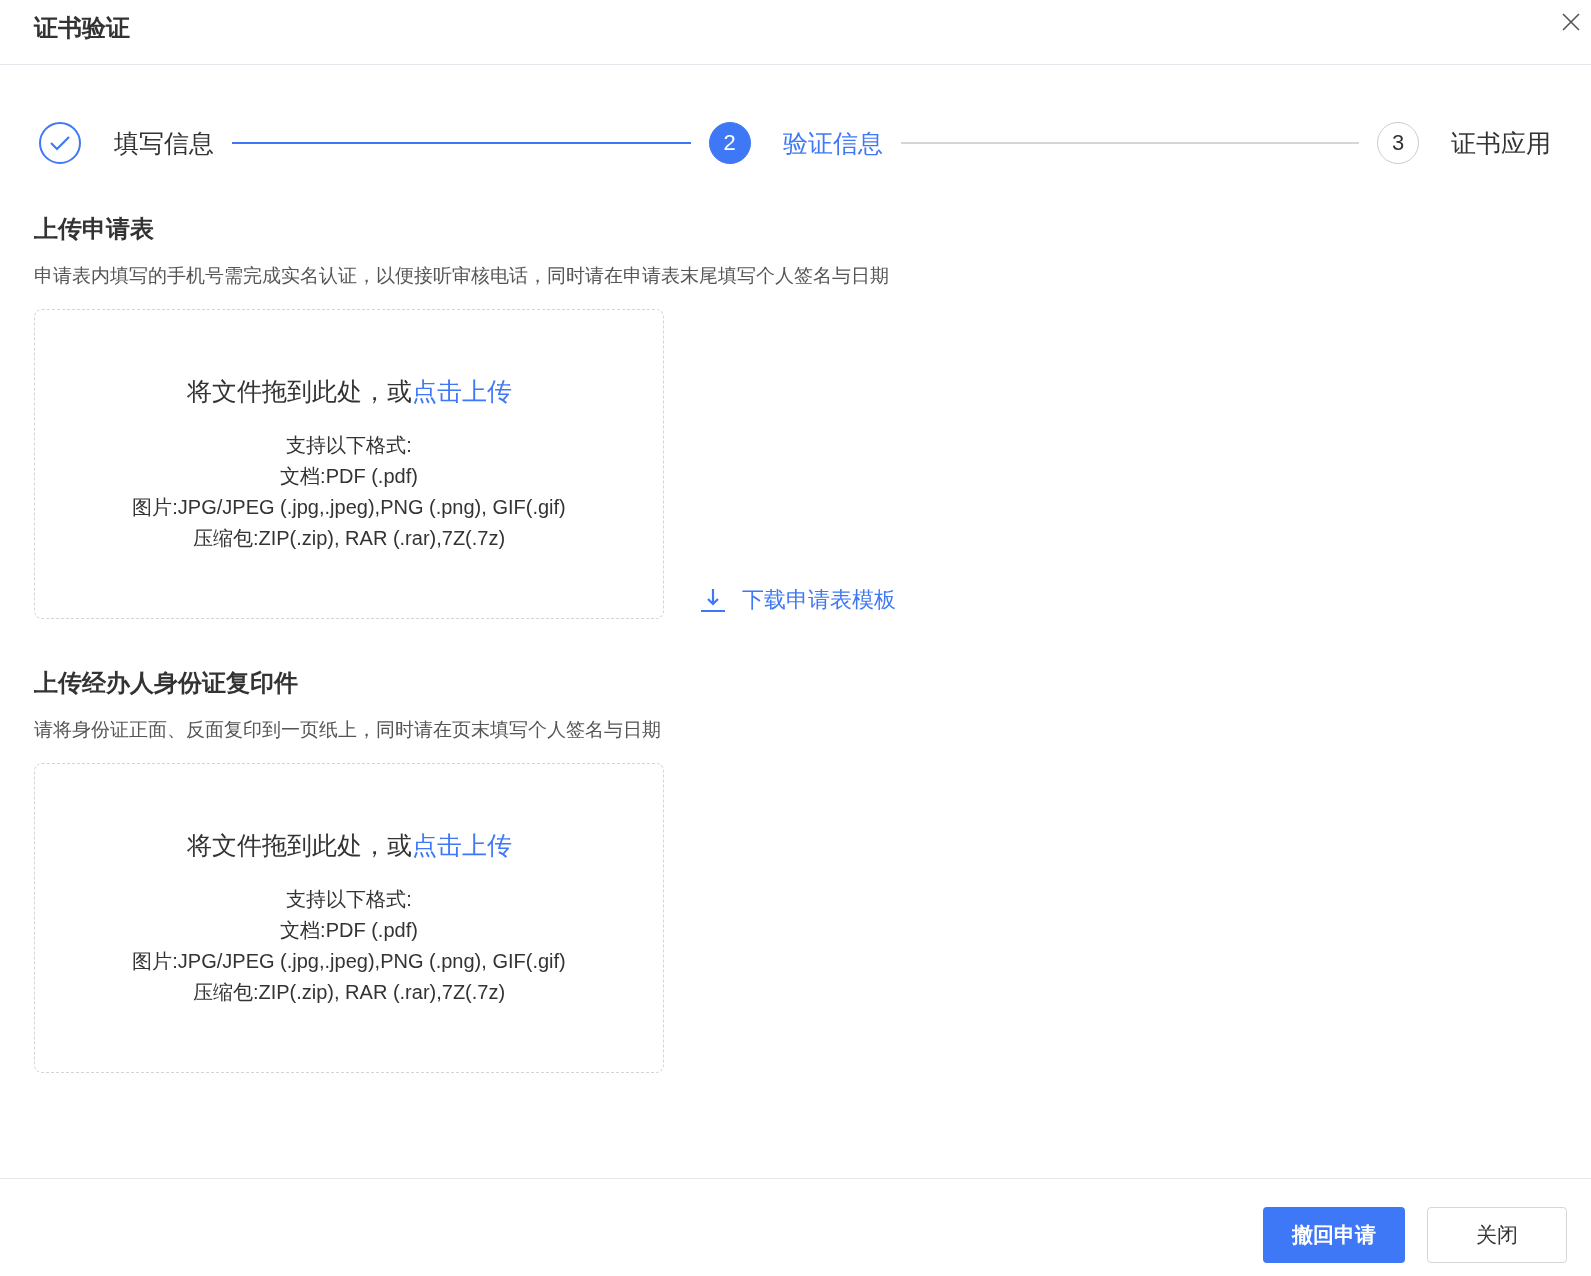 The width and height of the screenshot is (1591, 1276). What do you see at coordinates (166, 683) in the screenshot?
I see `section-title: 上传经办人身份证复印件` at bounding box center [166, 683].